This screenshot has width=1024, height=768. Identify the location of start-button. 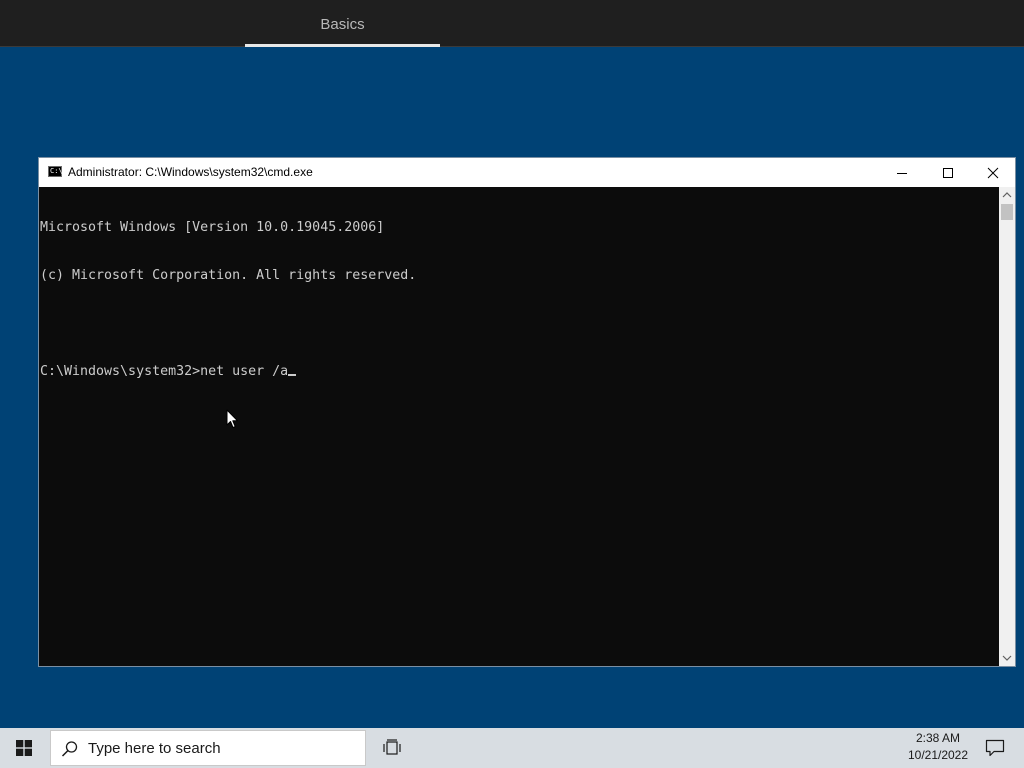
(24, 748).